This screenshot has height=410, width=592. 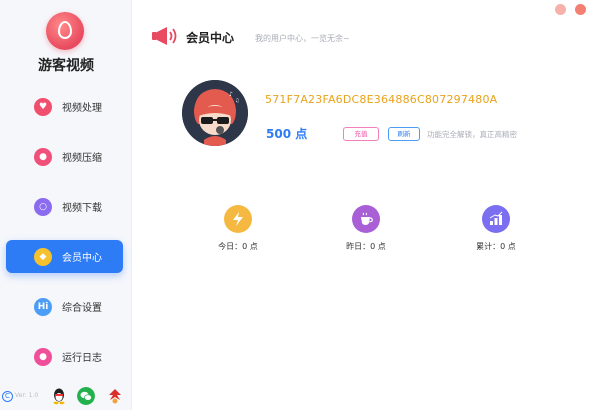 What do you see at coordinates (302, 38) in the screenshot?
I see `page-subtitle: 我的用户中心，一览无余~` at bounding box center [302, 38].